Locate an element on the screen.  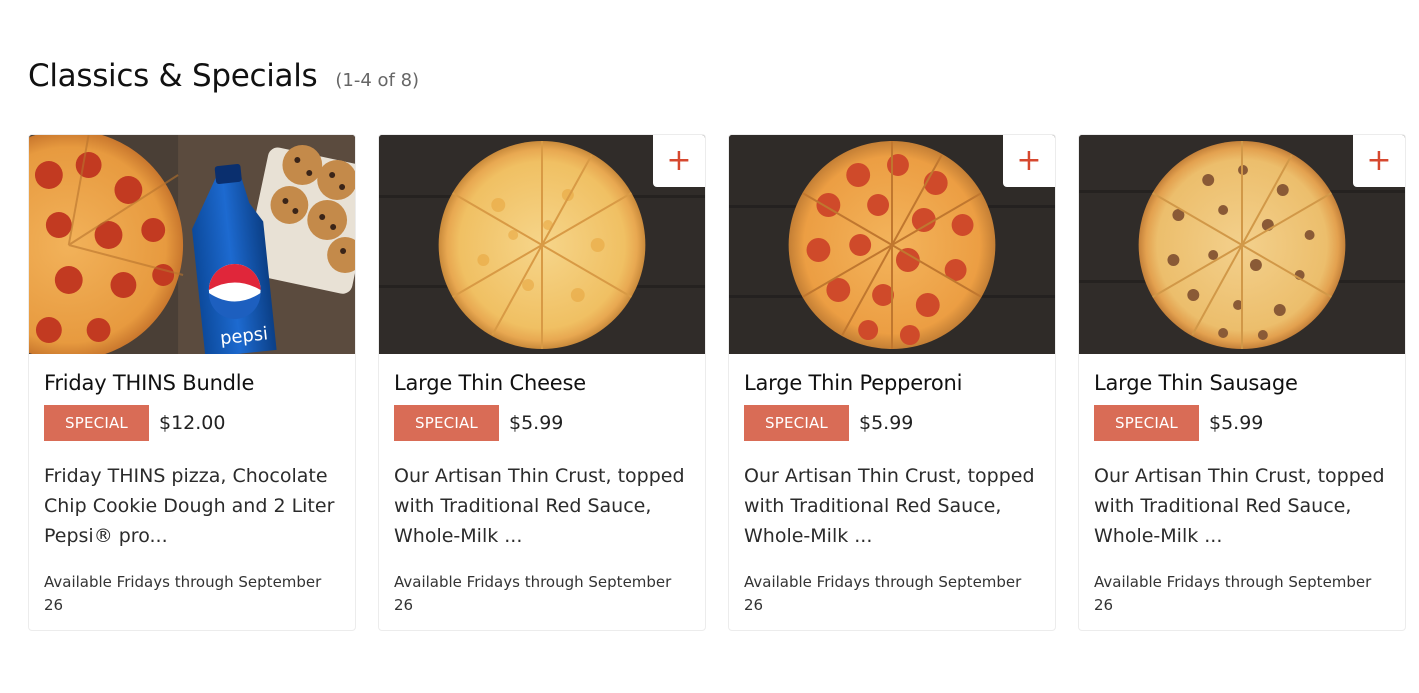
product-title: Large Thin Cheese is located at coordinates (542, 385).